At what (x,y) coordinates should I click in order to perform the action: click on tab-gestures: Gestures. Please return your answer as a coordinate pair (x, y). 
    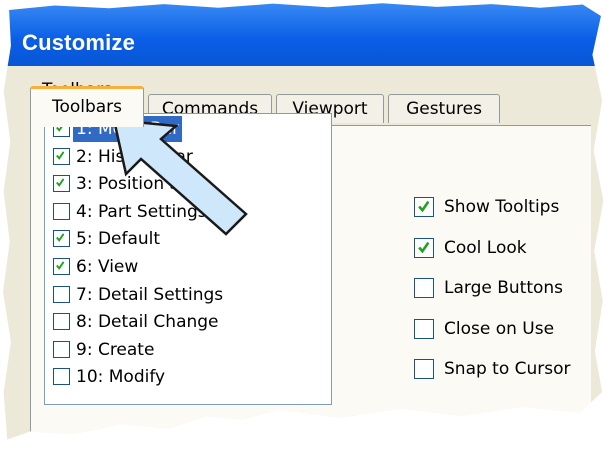
    Looking at the image, I should click on (444, 108).